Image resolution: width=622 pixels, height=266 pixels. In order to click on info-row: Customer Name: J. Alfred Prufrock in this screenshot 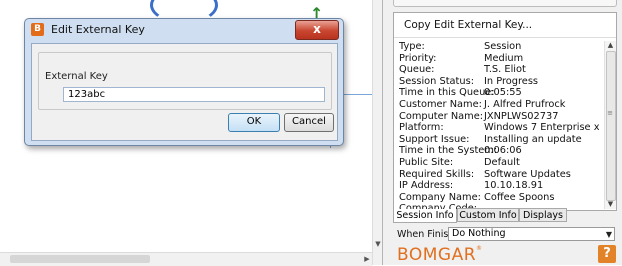, I will do `click(499, 105)`.